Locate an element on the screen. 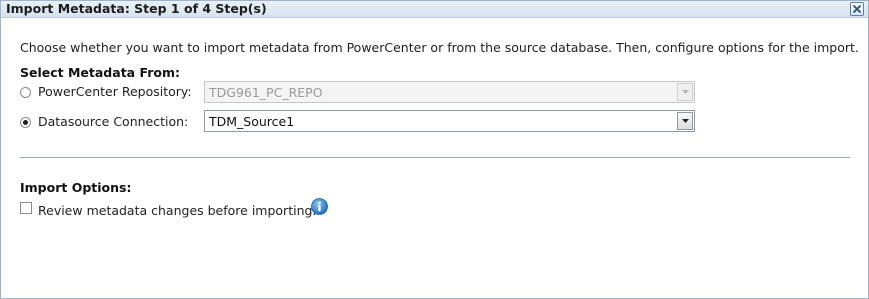  dialog-title: Import Metadata: Step 1 of 4 Step(s) is located at coordinates (136, 8).